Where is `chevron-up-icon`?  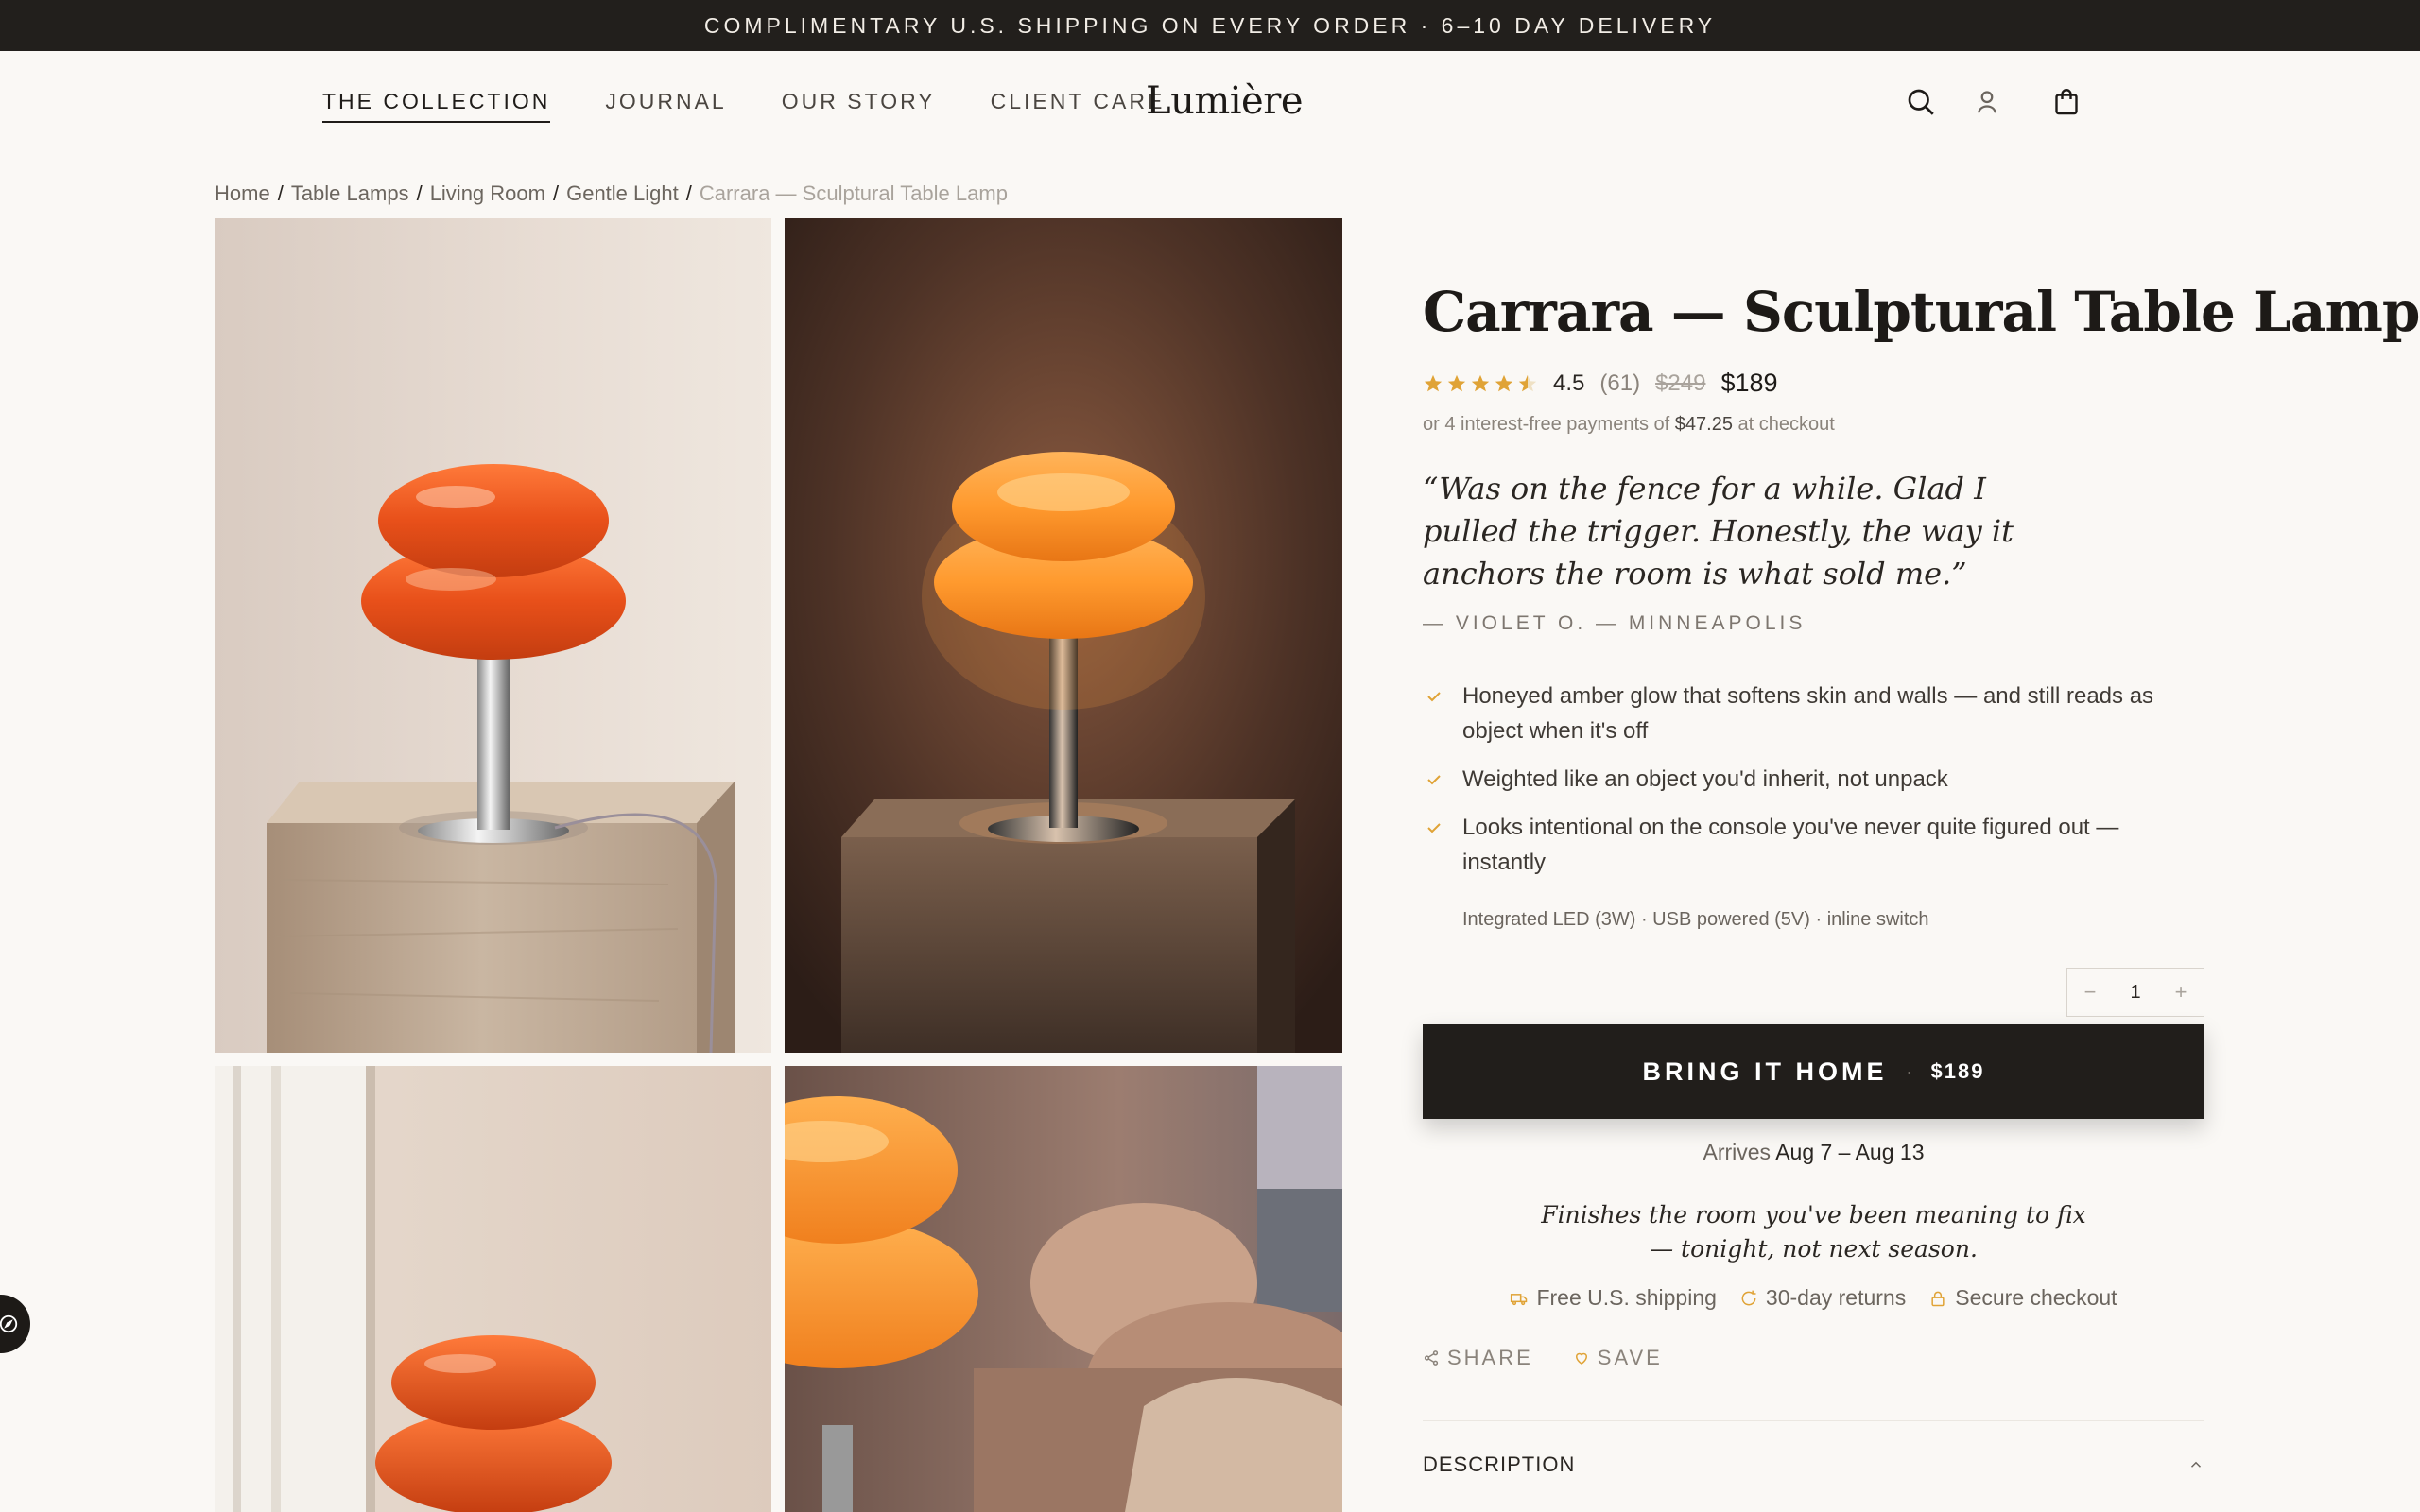 chevron-up-icon is located at coordinates (2196, 1464).